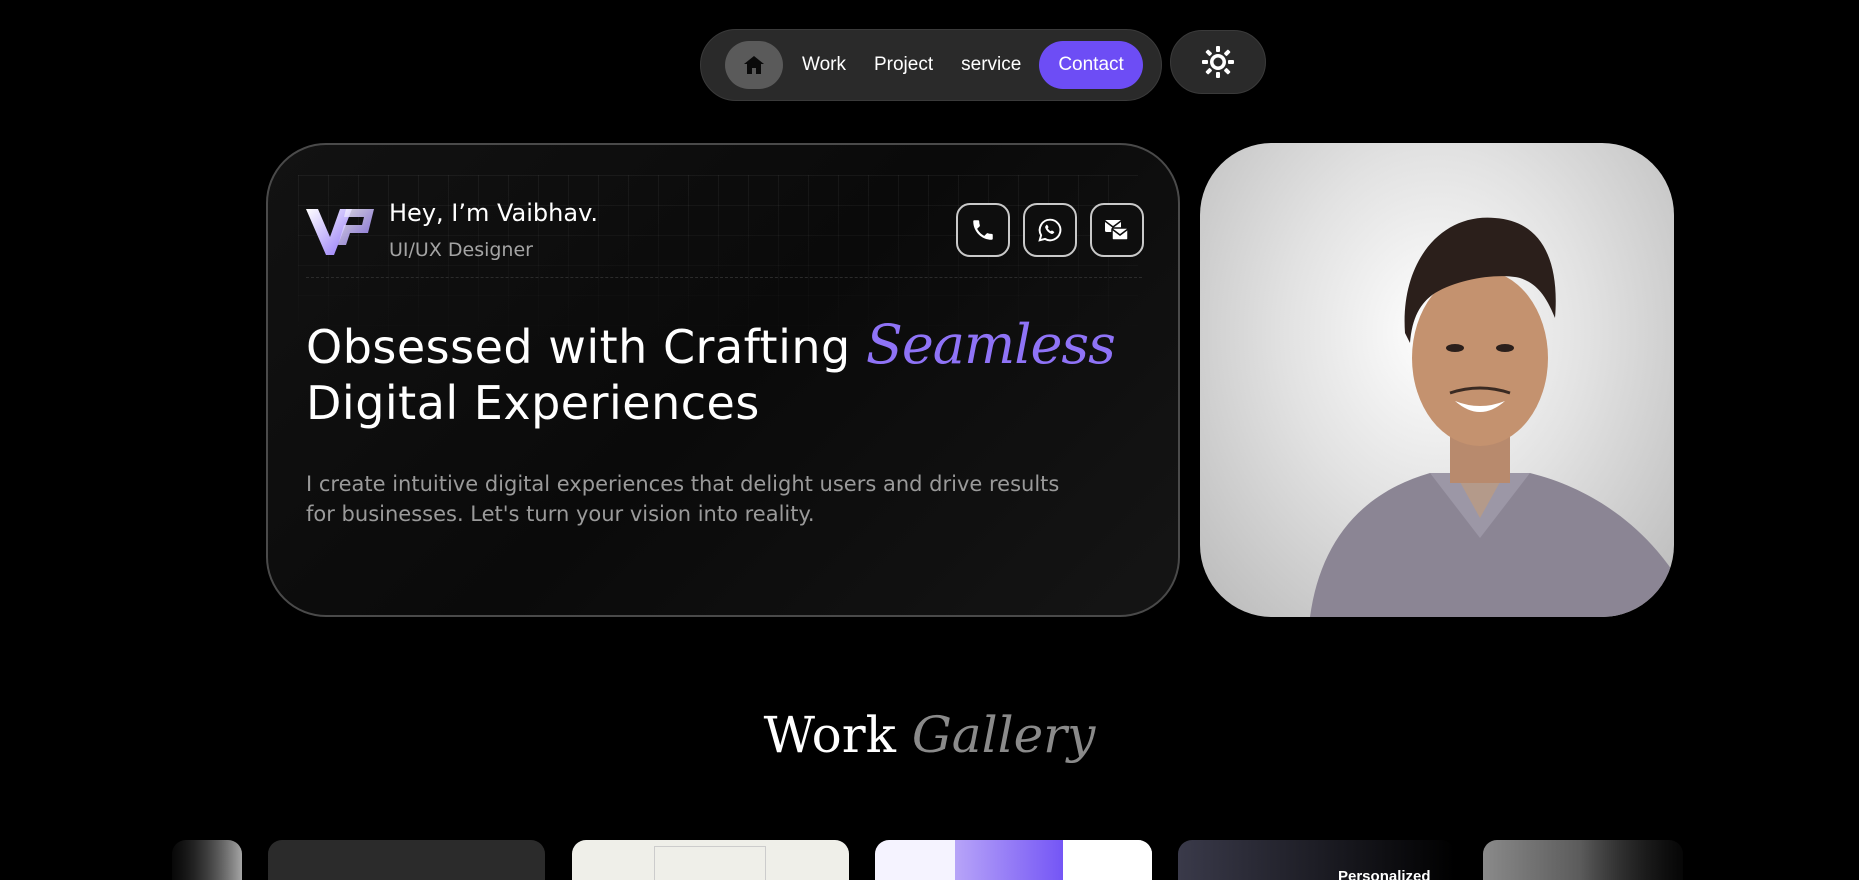 Image resolution: width=1859 pixels, height=880 pixels. What do you see at coordinates (1384, 874) in the screenshot?
I see `gallery-card-label: Personalized` at bounding box center [1384, 874].